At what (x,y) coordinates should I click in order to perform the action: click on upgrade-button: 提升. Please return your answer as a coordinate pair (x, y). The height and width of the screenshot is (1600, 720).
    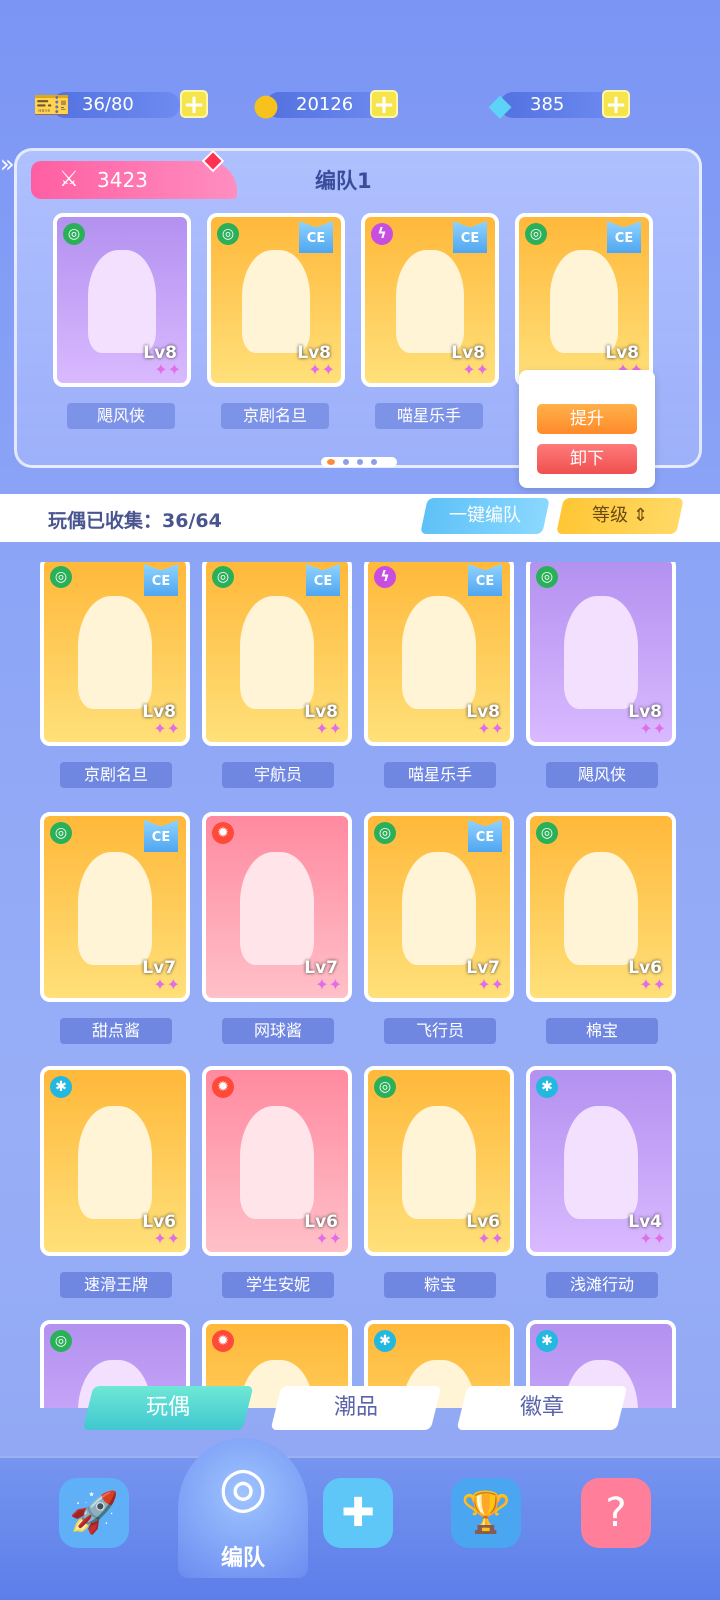
    Looking at the image, I should click on (587, 419).